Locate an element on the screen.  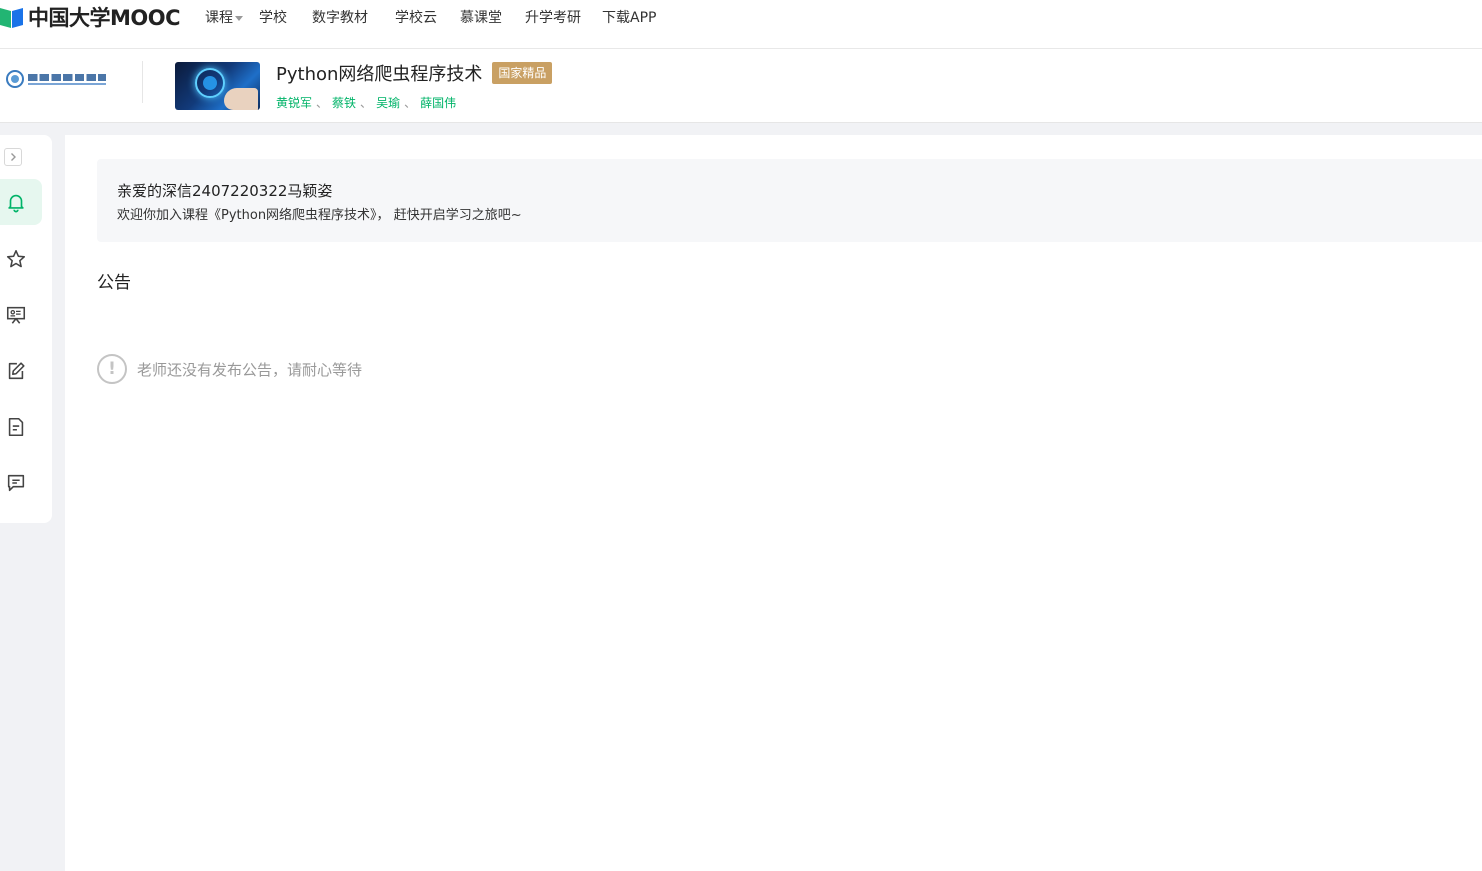
nav-item-label: 学校云 is located at coordinates (416, 18).